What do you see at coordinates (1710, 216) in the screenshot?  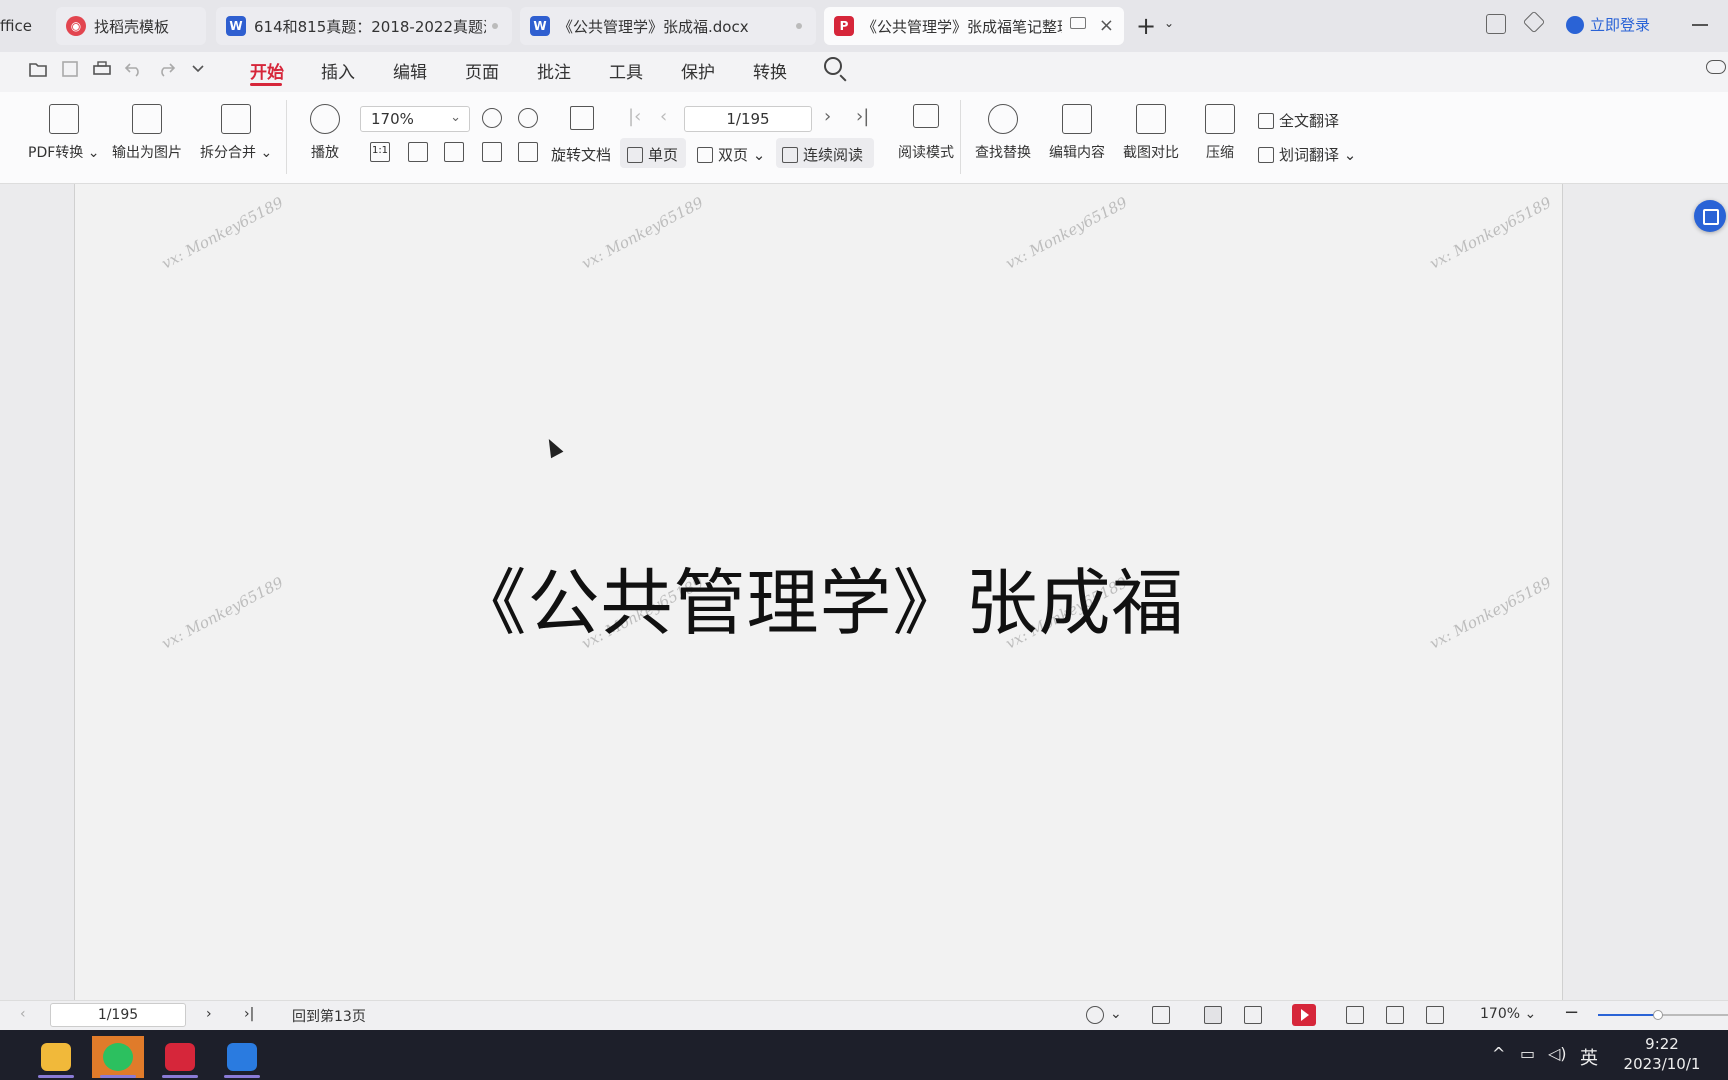 I see `side-assistant-icon` at bounding box center [1710, 216].